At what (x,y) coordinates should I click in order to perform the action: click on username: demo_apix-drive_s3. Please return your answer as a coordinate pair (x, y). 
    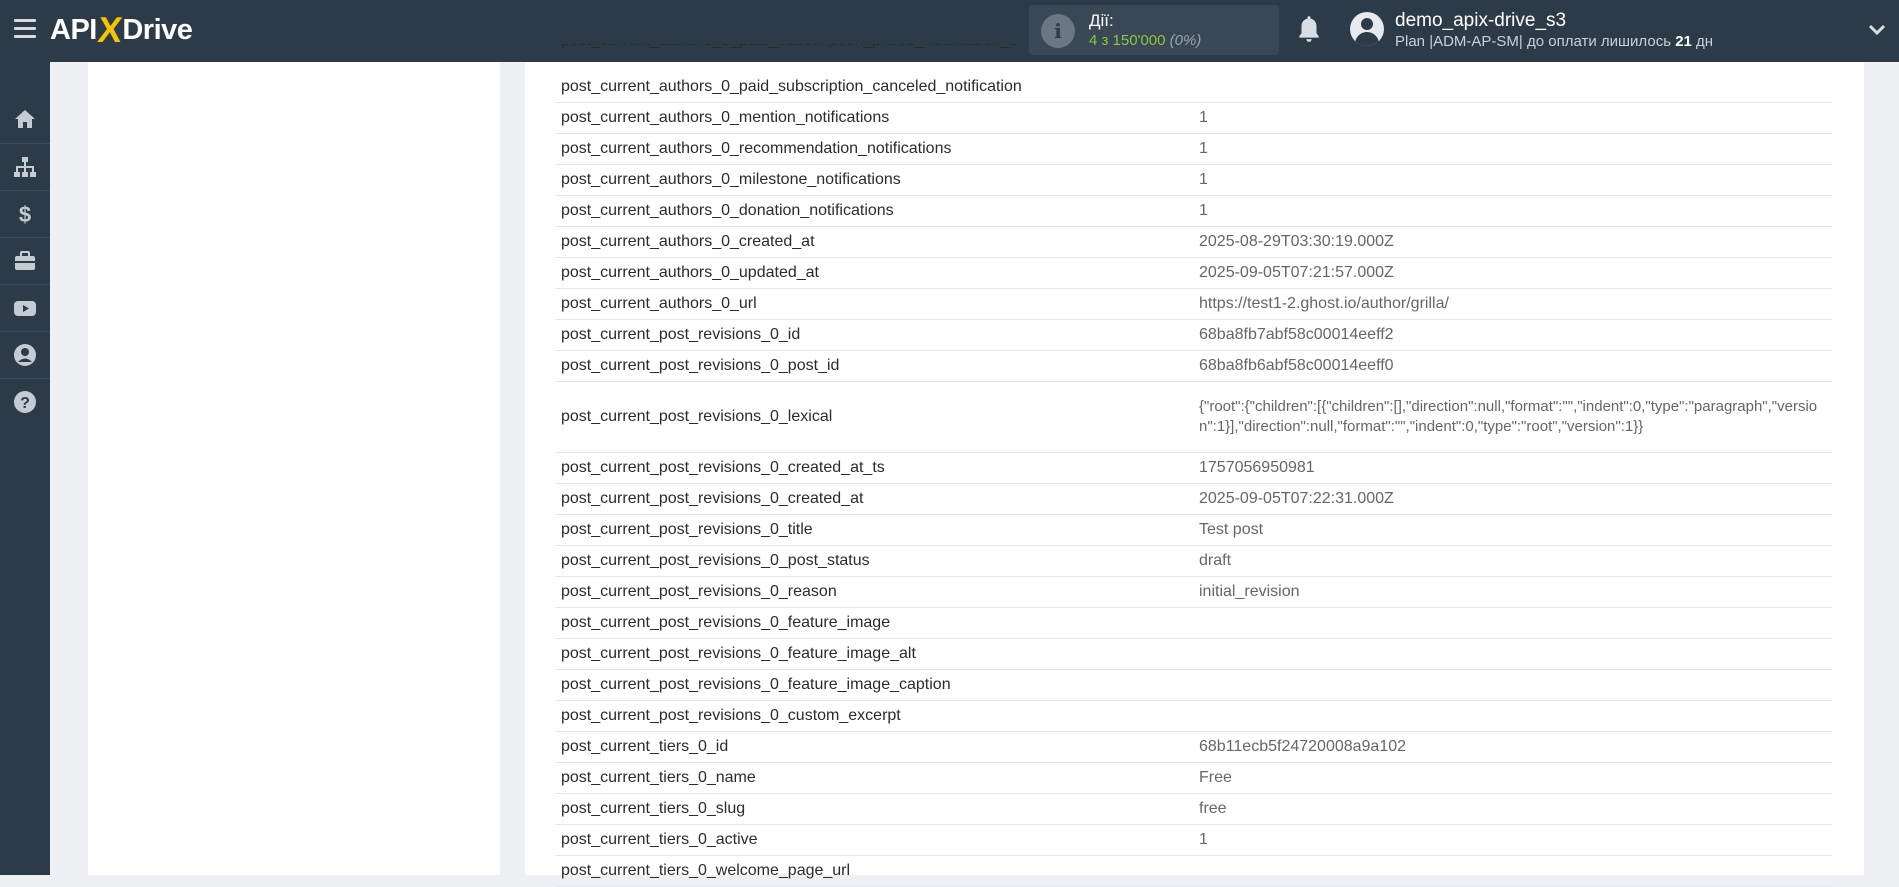
    Looking at the image, I should click on (1480, 21).